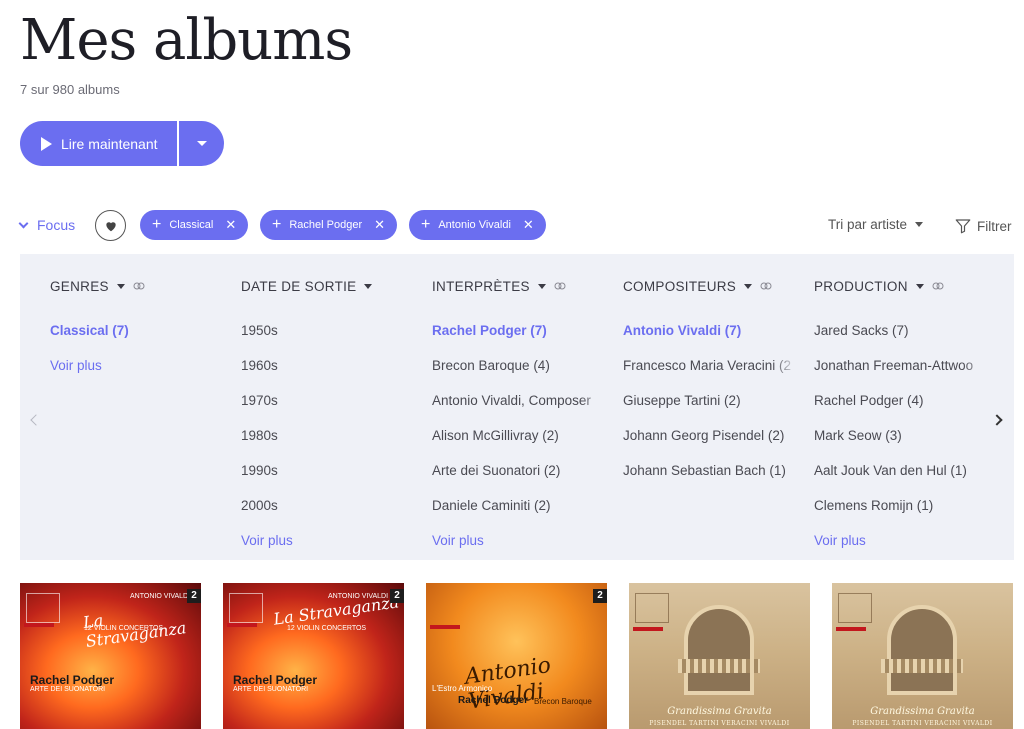 This screenshot has height=729, width=1024. Describe the element at coordinates (710, 331) in the screenshot. I see `composer-item: Antonio Vivaldi (7)` at that location.